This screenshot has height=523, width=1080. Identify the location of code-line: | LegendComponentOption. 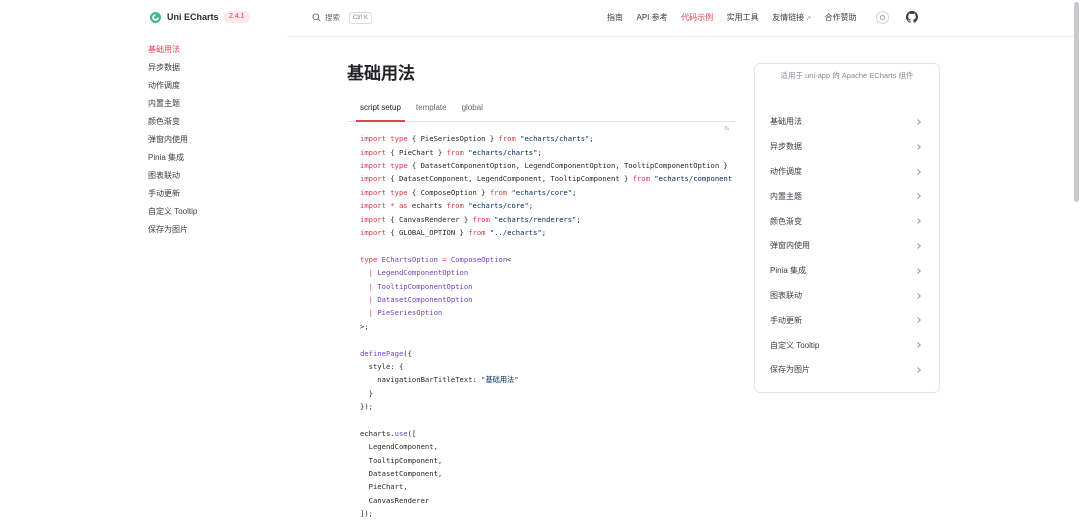
(546, 272).